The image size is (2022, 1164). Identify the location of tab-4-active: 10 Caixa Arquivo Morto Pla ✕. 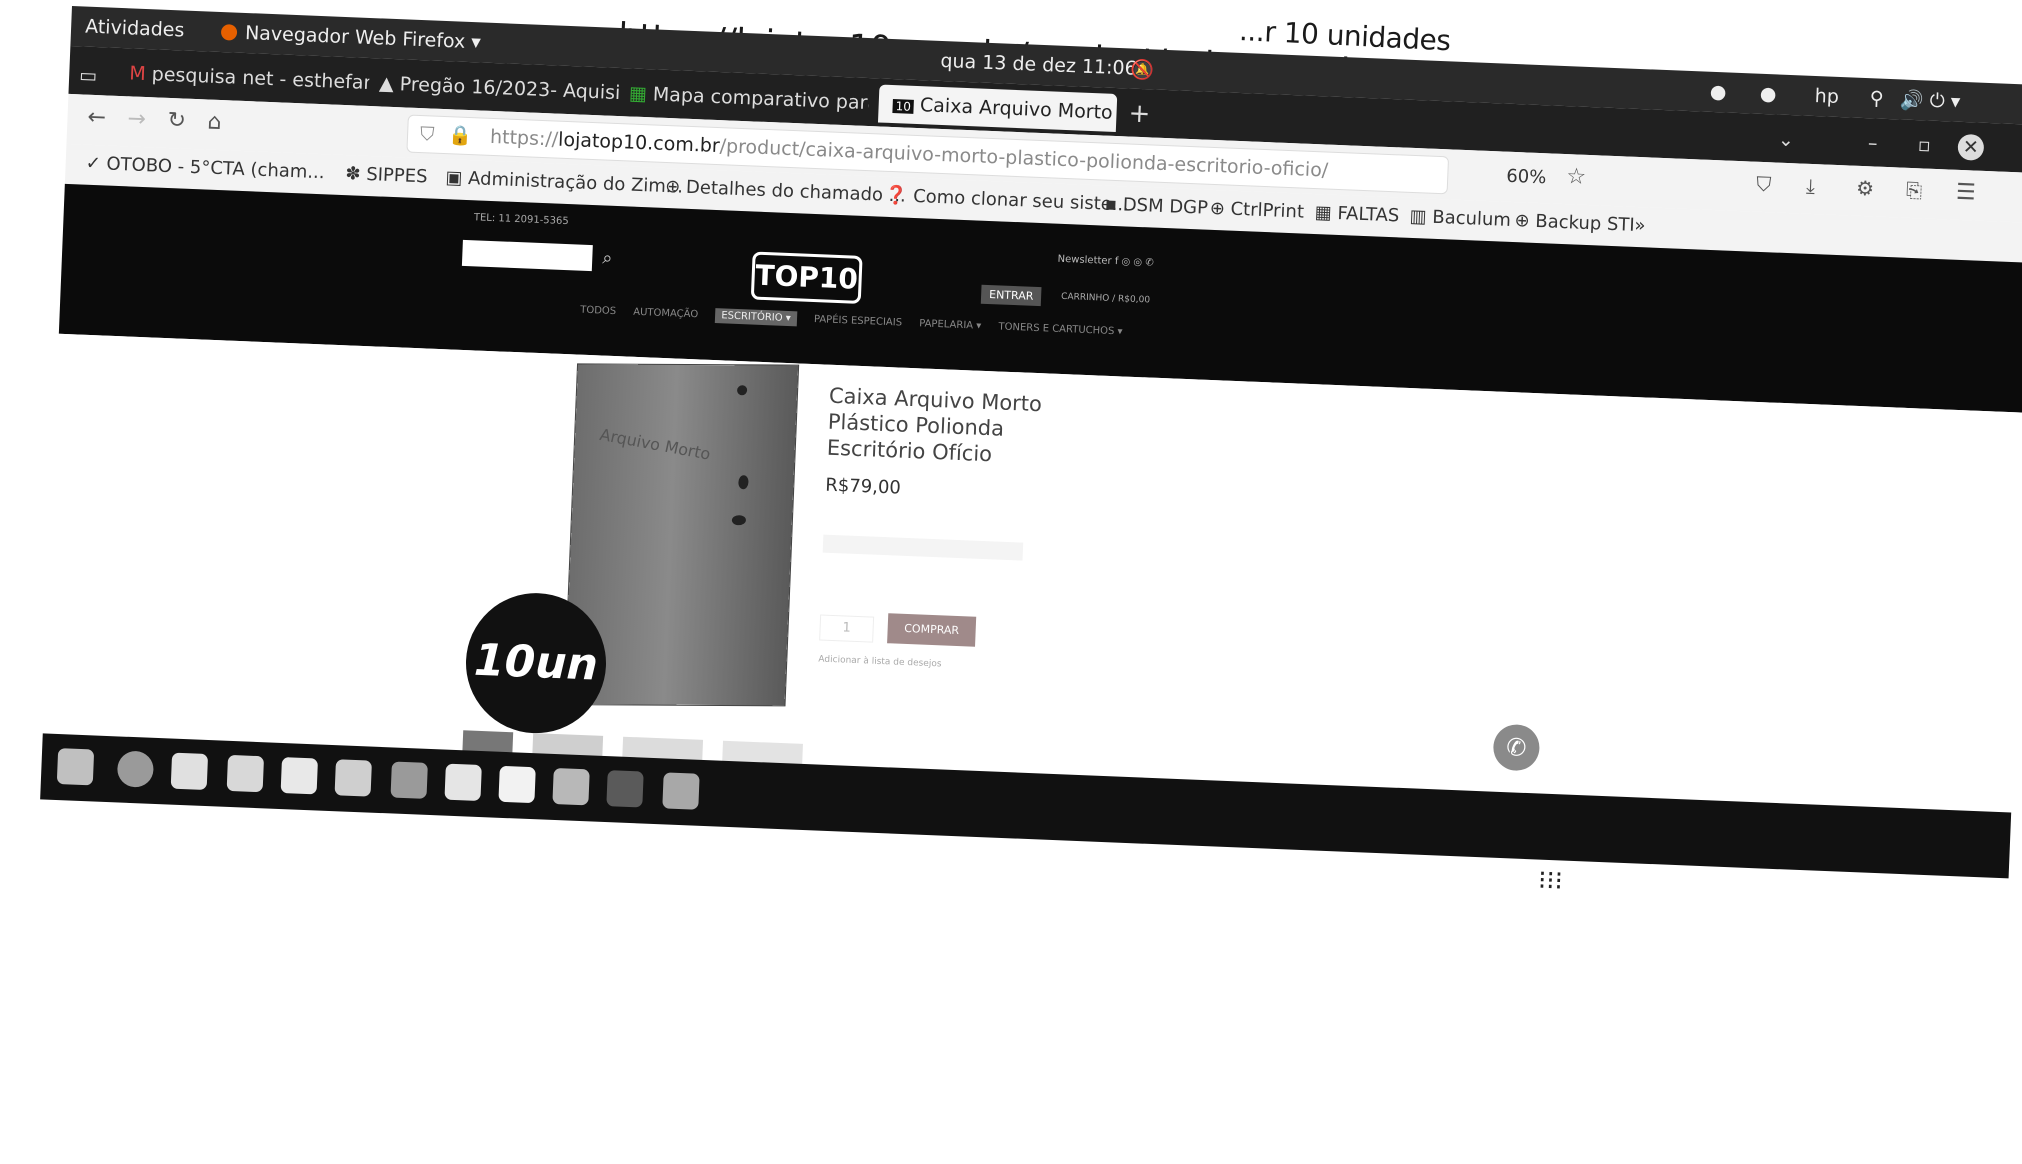
(997, 108).